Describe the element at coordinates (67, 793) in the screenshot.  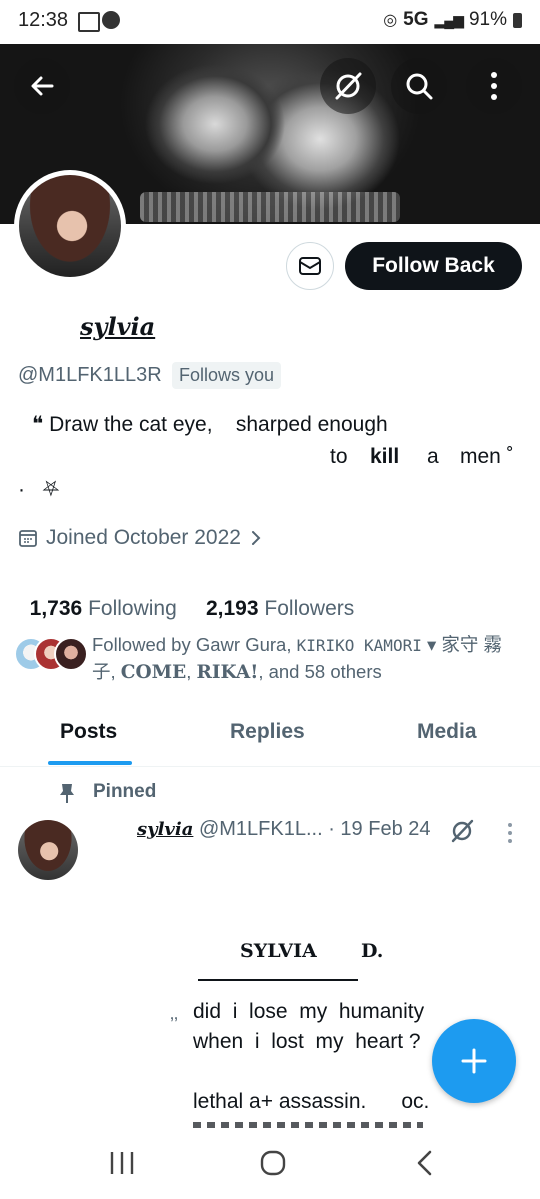
I see `pin-icon` at that location.